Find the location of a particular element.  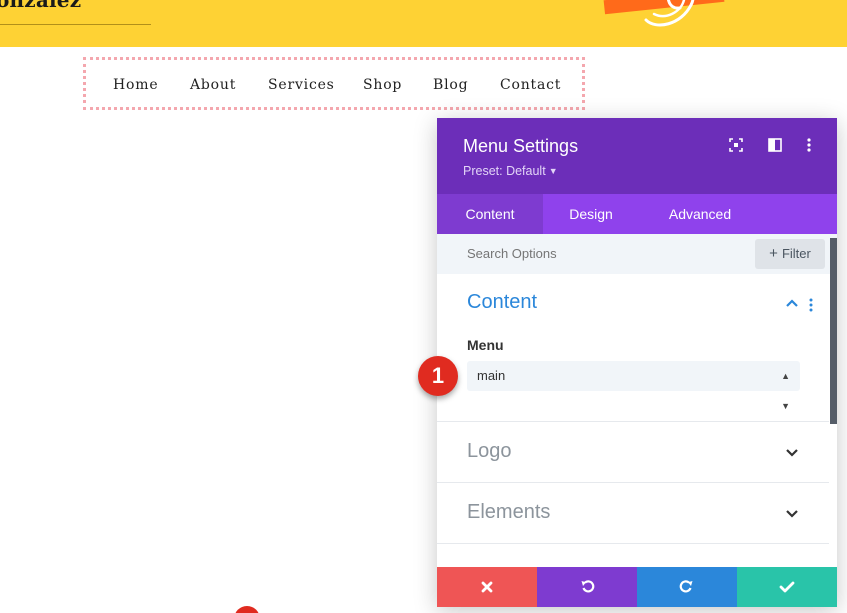

settings-tabs: Content Design Advanced is located at coordinates (637, 214).